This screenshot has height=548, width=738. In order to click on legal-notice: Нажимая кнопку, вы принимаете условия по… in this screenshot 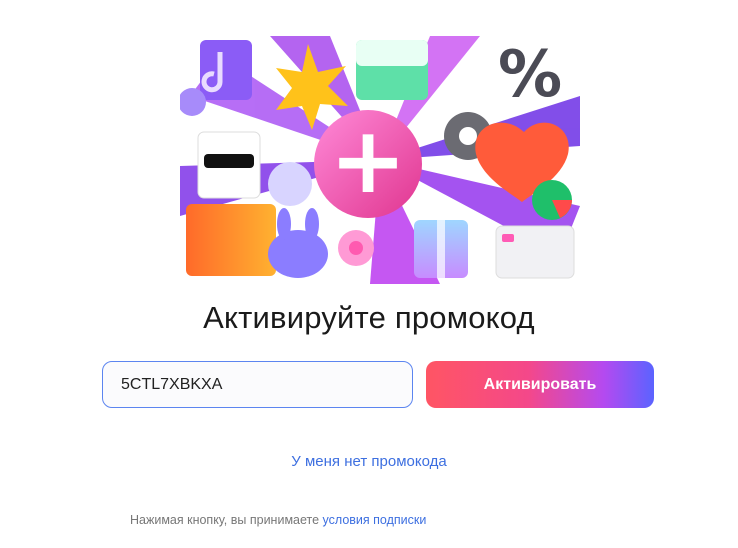, I will do `click(278, 520)`.